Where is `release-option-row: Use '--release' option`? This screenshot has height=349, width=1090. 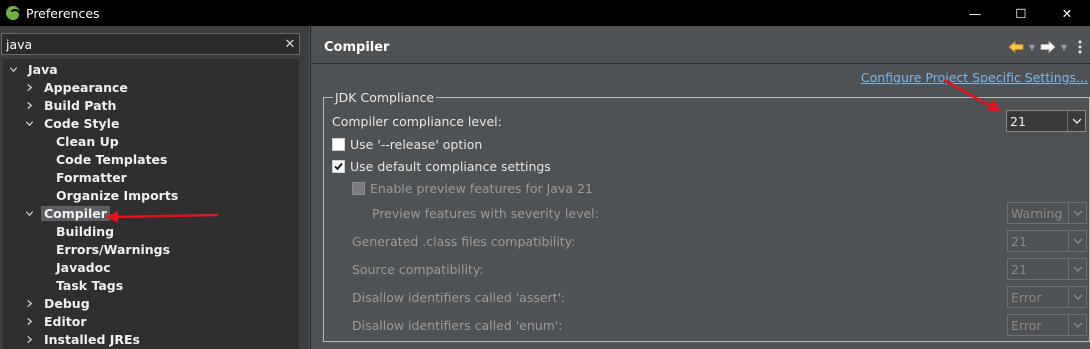 release-option-row: Use '--release' option is located at coordinates (407, 144).